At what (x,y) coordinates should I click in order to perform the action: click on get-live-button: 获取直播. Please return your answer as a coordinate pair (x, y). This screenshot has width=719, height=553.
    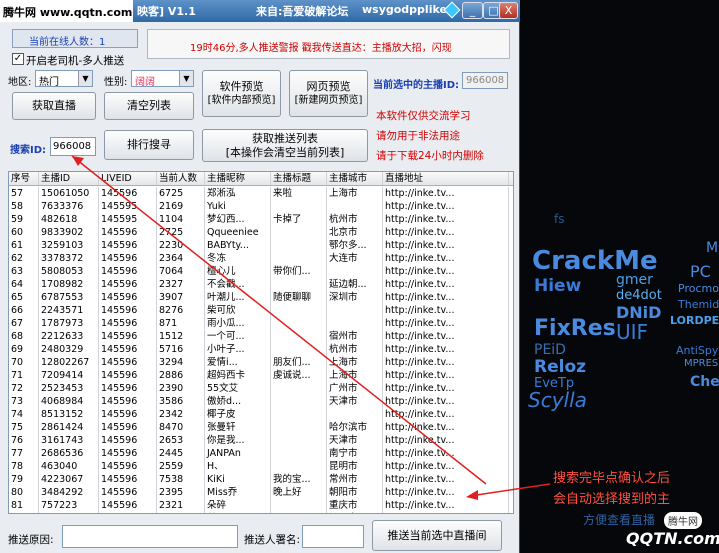
    Looking at the image, I should click on (54, 106).